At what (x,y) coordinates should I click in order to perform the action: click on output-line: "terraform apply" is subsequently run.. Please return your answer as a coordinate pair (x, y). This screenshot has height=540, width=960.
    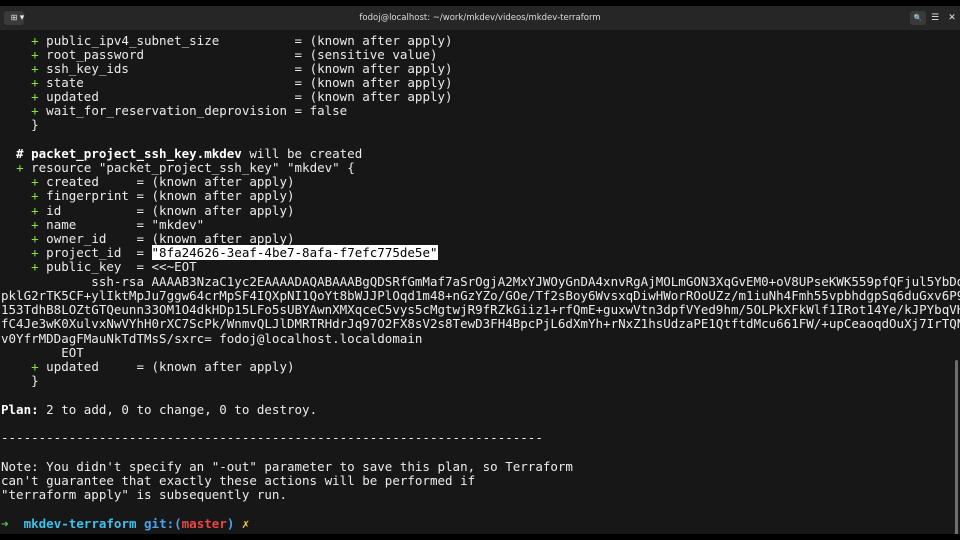
    Looking at the image, I should click on (144, 494).